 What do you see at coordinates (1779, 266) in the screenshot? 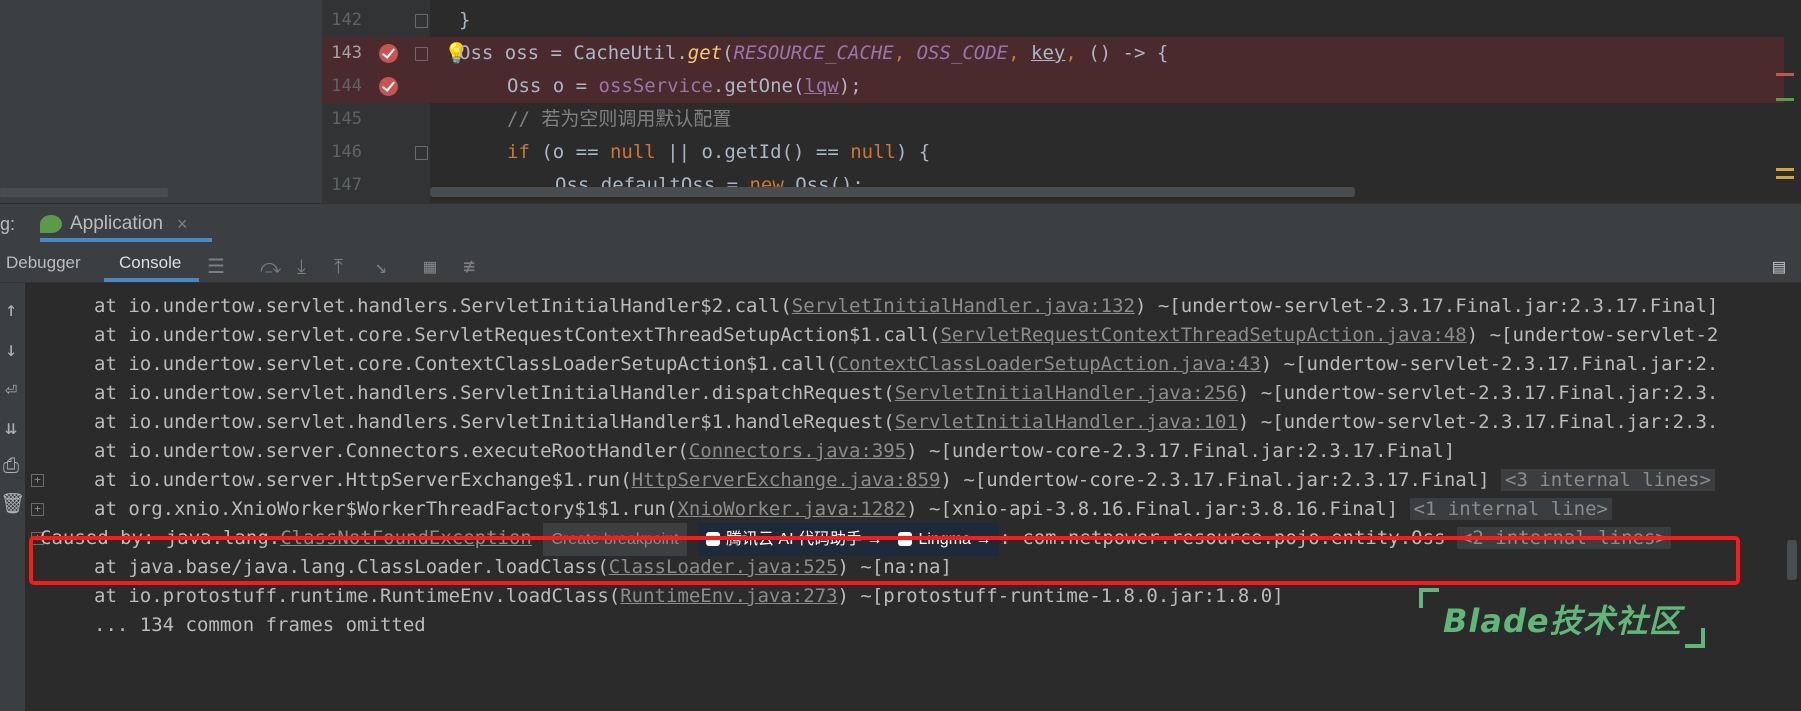
I see `layout-settings-icon: ▤` at bounding box center [1779, 266].